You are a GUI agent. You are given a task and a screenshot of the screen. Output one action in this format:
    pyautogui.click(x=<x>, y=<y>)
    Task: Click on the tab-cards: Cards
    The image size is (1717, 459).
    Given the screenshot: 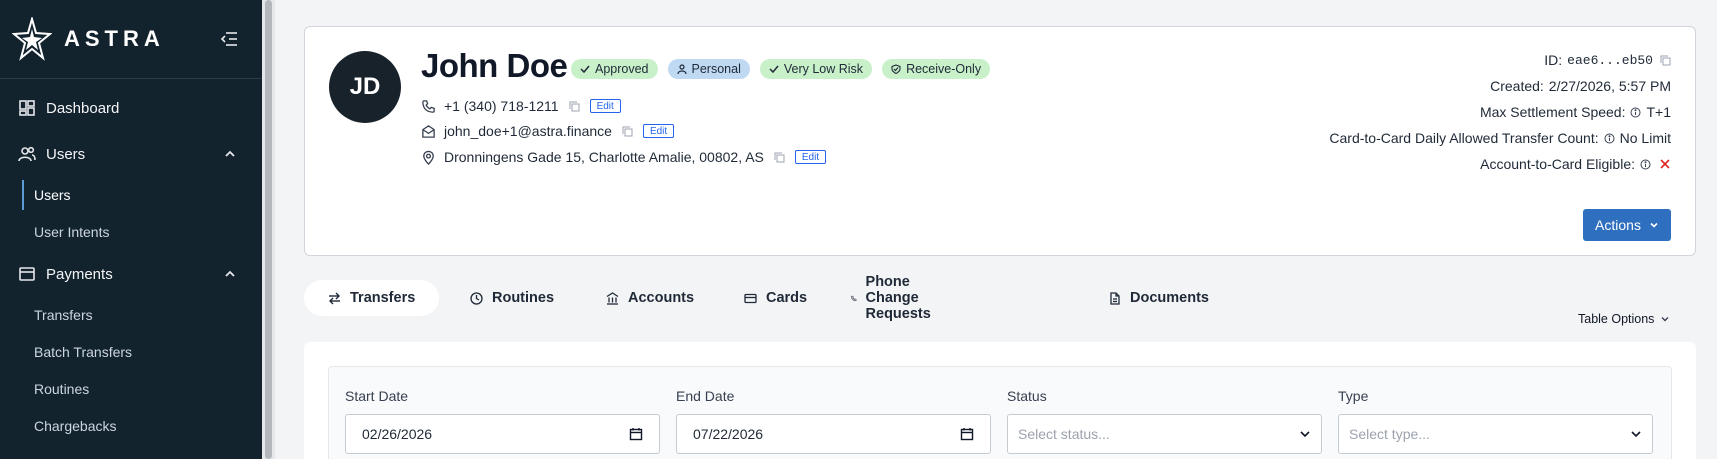 What is the action you would take?
    pyautogui.click(x=775, y=298)
    